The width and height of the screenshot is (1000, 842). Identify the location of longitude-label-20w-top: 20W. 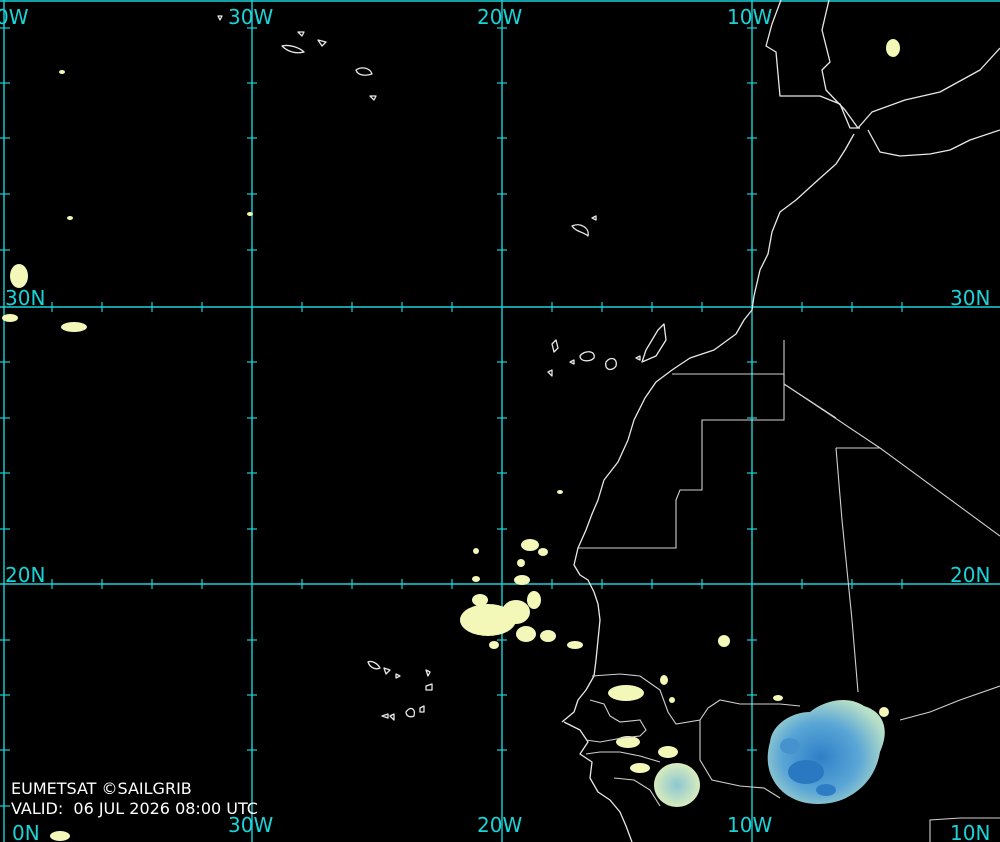
(499, 17).